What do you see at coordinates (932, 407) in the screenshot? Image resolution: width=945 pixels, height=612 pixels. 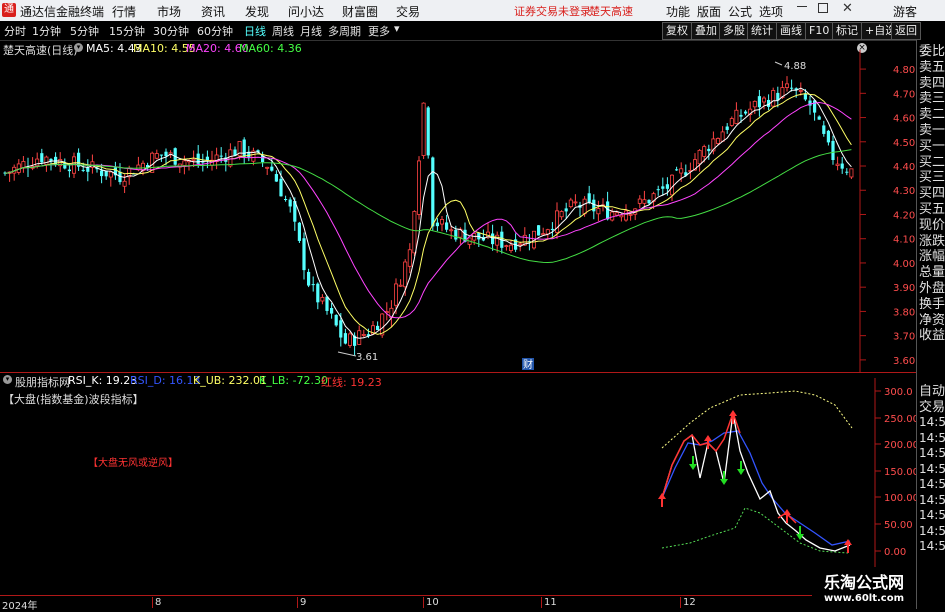 I see `auto-trade-label: 交易` at bounding box center [932, 407].